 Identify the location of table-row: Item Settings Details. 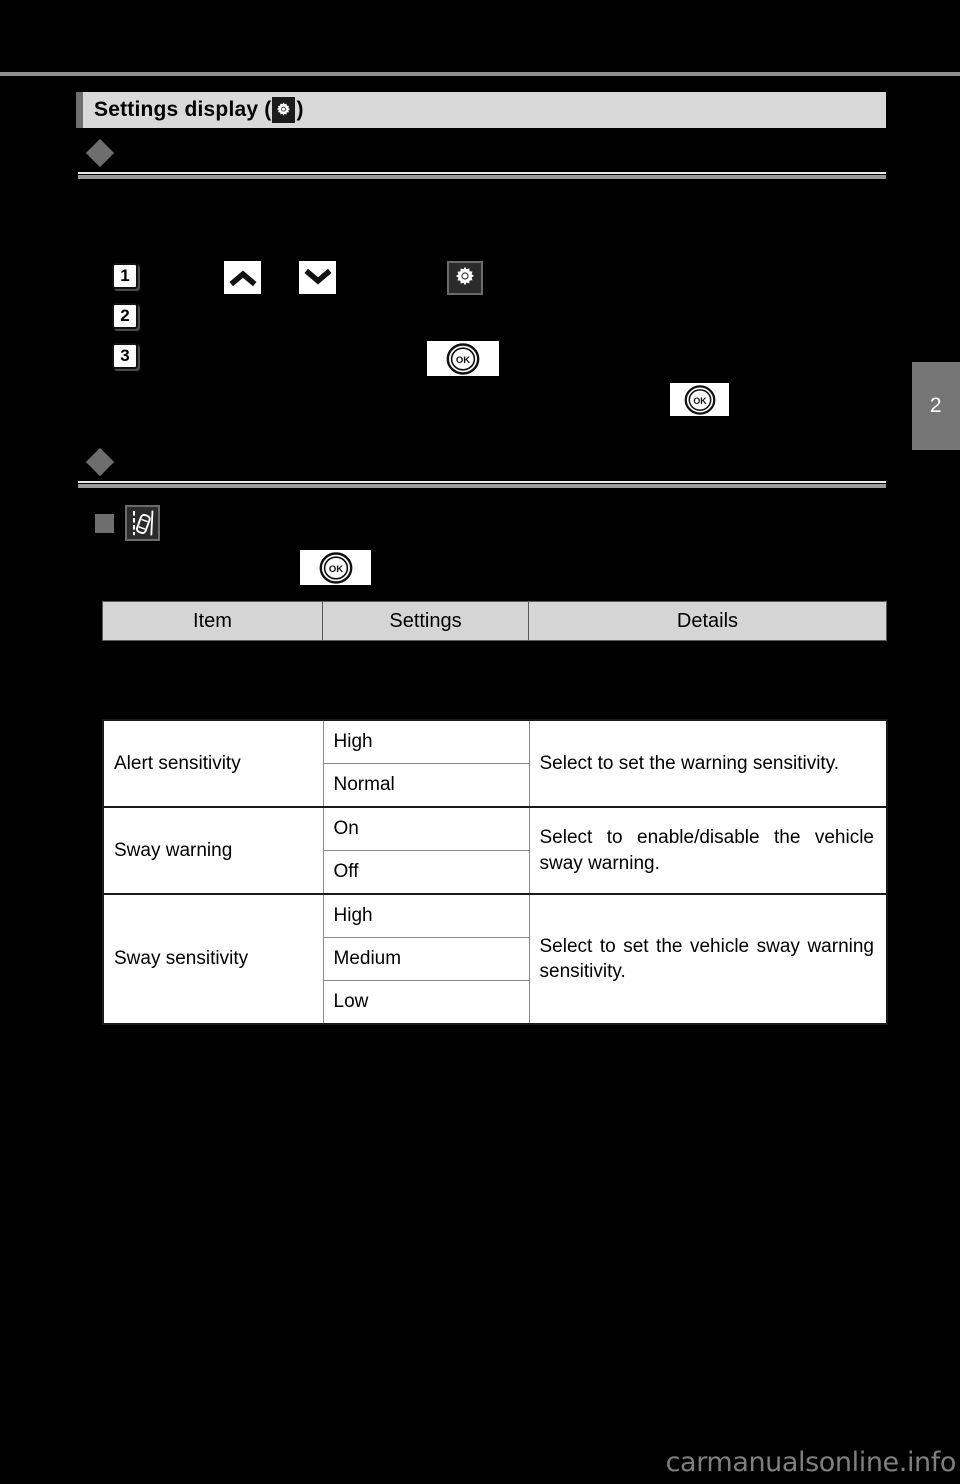
(494, 621).